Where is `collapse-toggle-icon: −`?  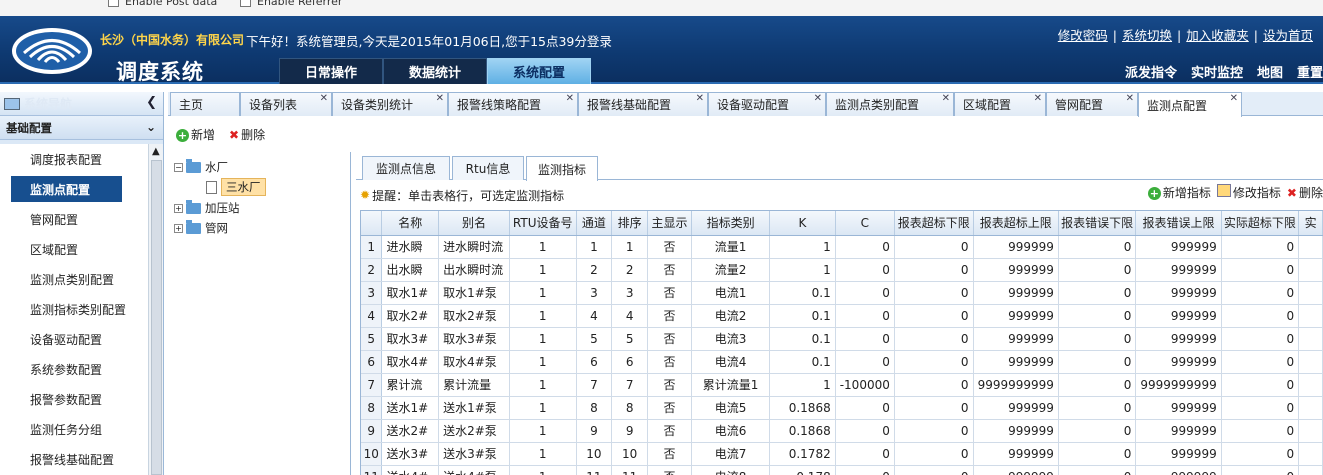
collapse-toggle-icon: − is located at coordinates (178, 167).